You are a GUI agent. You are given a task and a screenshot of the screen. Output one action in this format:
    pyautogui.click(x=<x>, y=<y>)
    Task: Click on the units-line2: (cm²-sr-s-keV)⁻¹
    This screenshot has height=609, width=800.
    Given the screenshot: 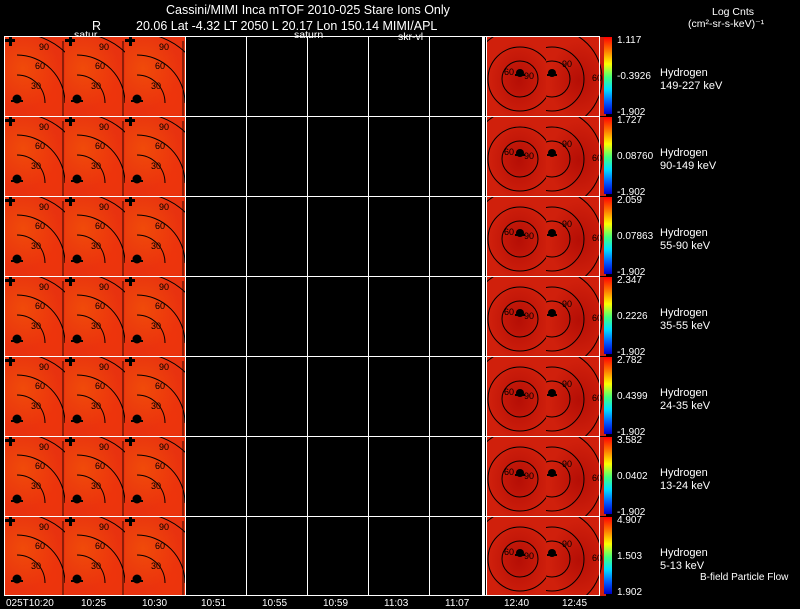 What is the action you would take?
    pyautogui.click(x=726, y=24)
    